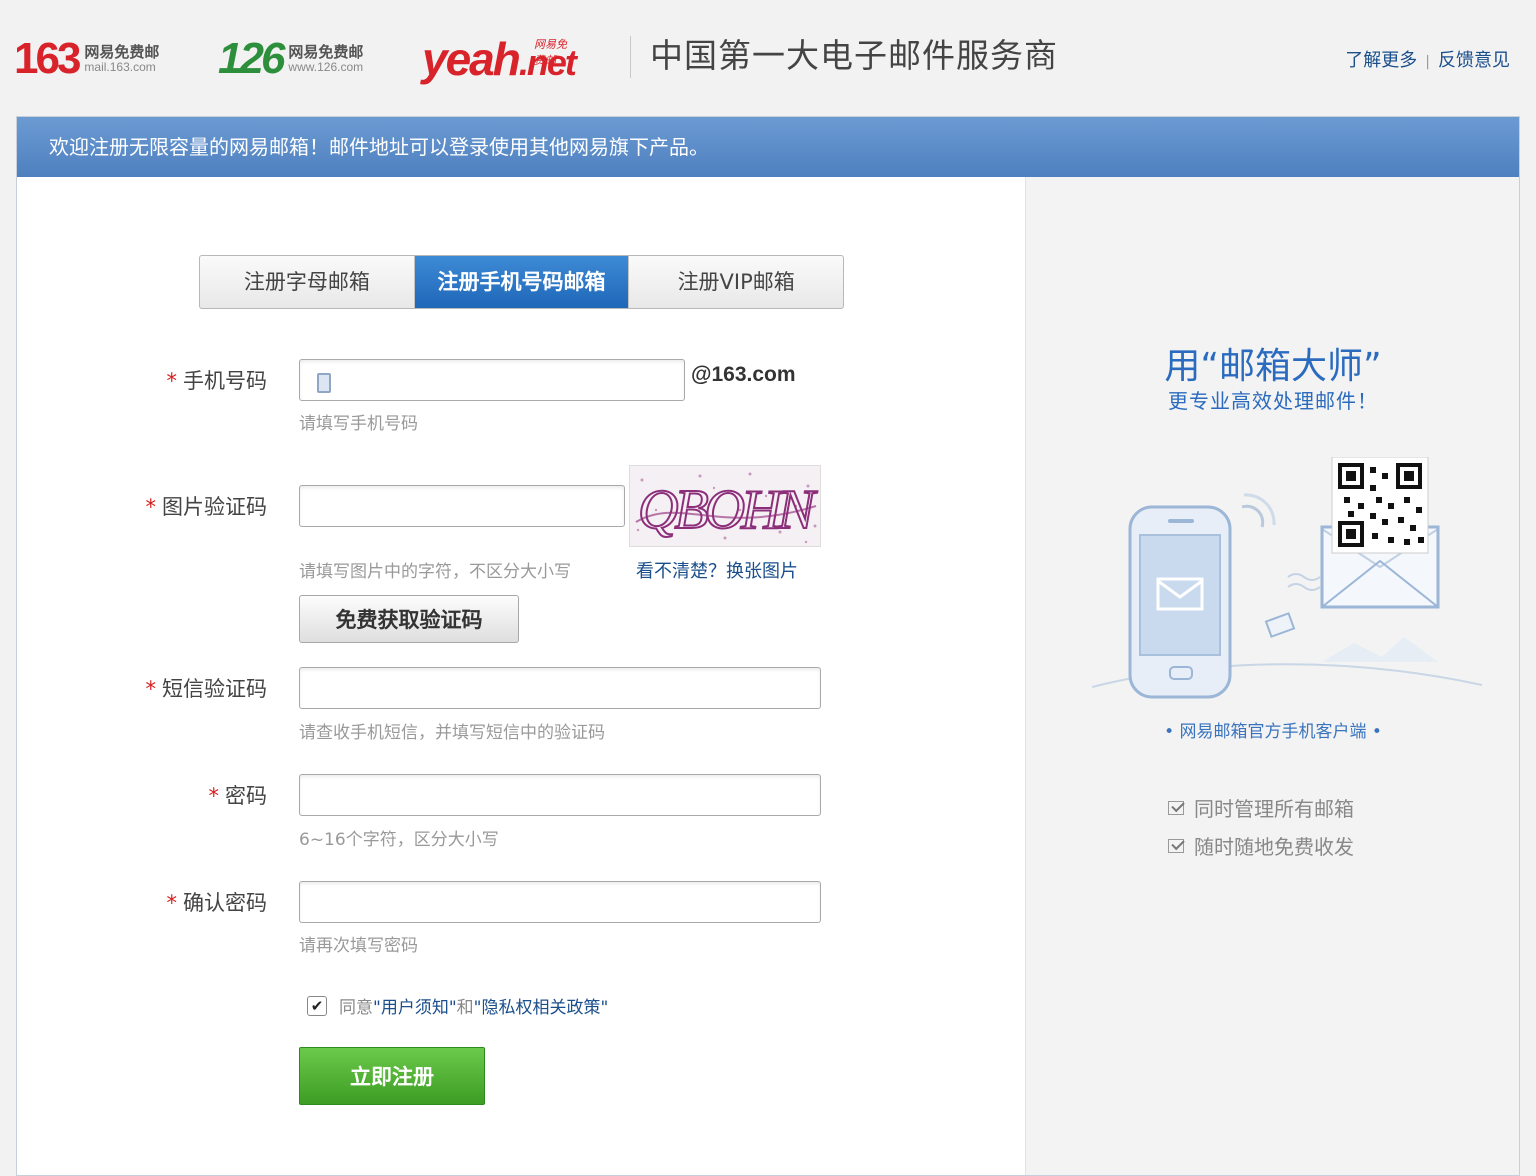 This screenshot has height=1176, width=1536. I want to click on captcha-input, so click(462, 506).